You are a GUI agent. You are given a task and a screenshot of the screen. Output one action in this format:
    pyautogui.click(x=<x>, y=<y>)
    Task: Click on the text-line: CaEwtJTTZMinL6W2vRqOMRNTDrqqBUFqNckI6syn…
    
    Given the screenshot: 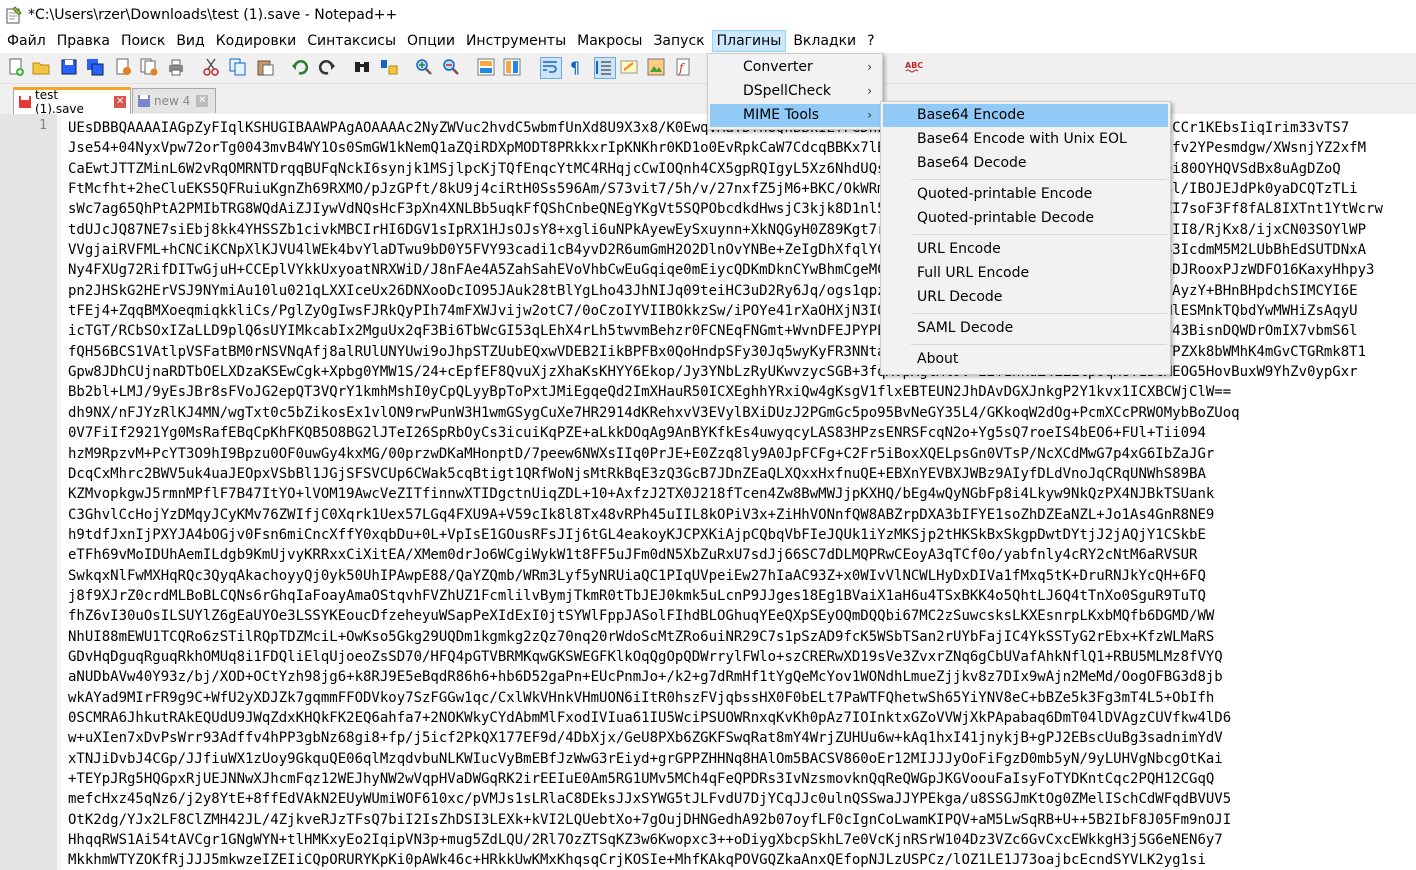 What is the action you would take?
    pyautogui.click(x=725, y=169)
    